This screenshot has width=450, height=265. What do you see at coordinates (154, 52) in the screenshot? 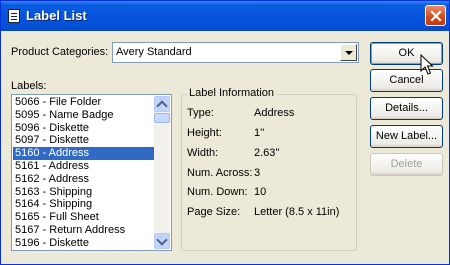
I see `product-categories-value: Avery Standard` at bounding box center [154, 52].